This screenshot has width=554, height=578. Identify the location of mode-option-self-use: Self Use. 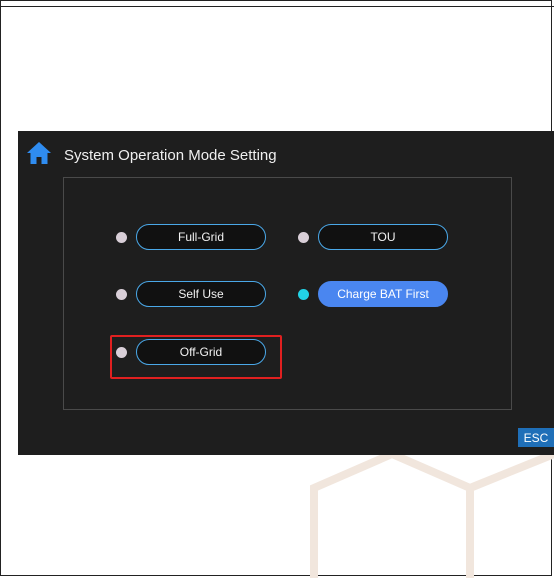
(191, 294).